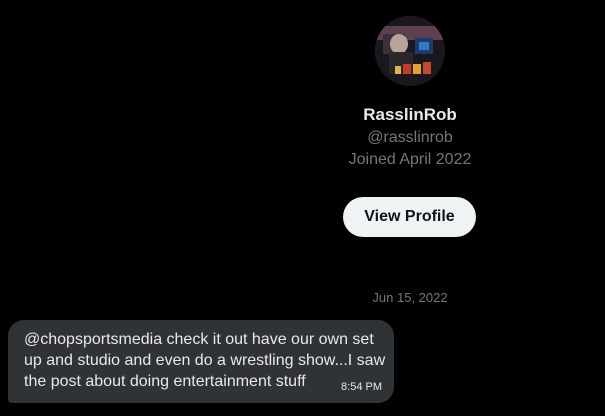 The width and height of the screenshot is (605, 416). Describe the element at coordinates (410, 159) in the screenshot. I see `profile-joined-date: Joined April 2022` at that location.